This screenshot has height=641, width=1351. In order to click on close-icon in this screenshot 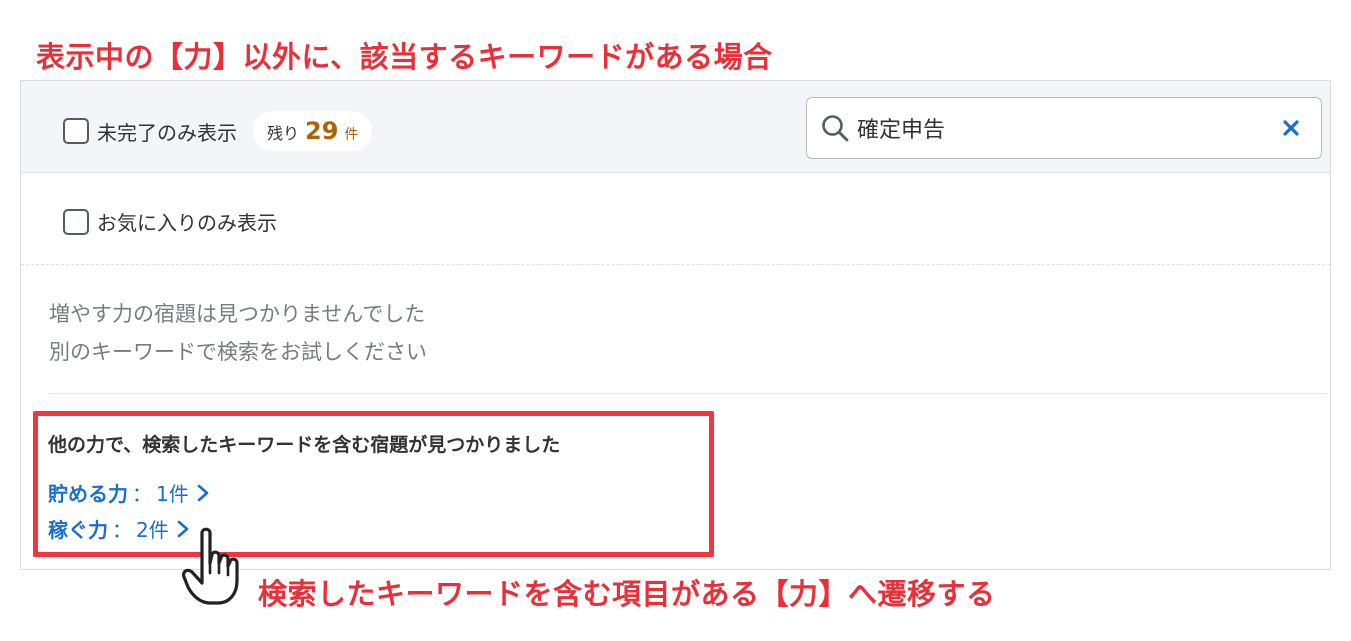, I will do `click(1291, 128)`.